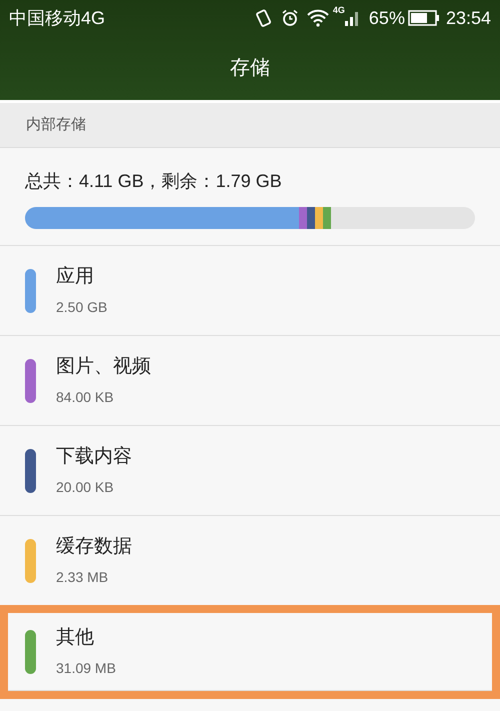  I want to click on signal-icon, so click(351, 18).